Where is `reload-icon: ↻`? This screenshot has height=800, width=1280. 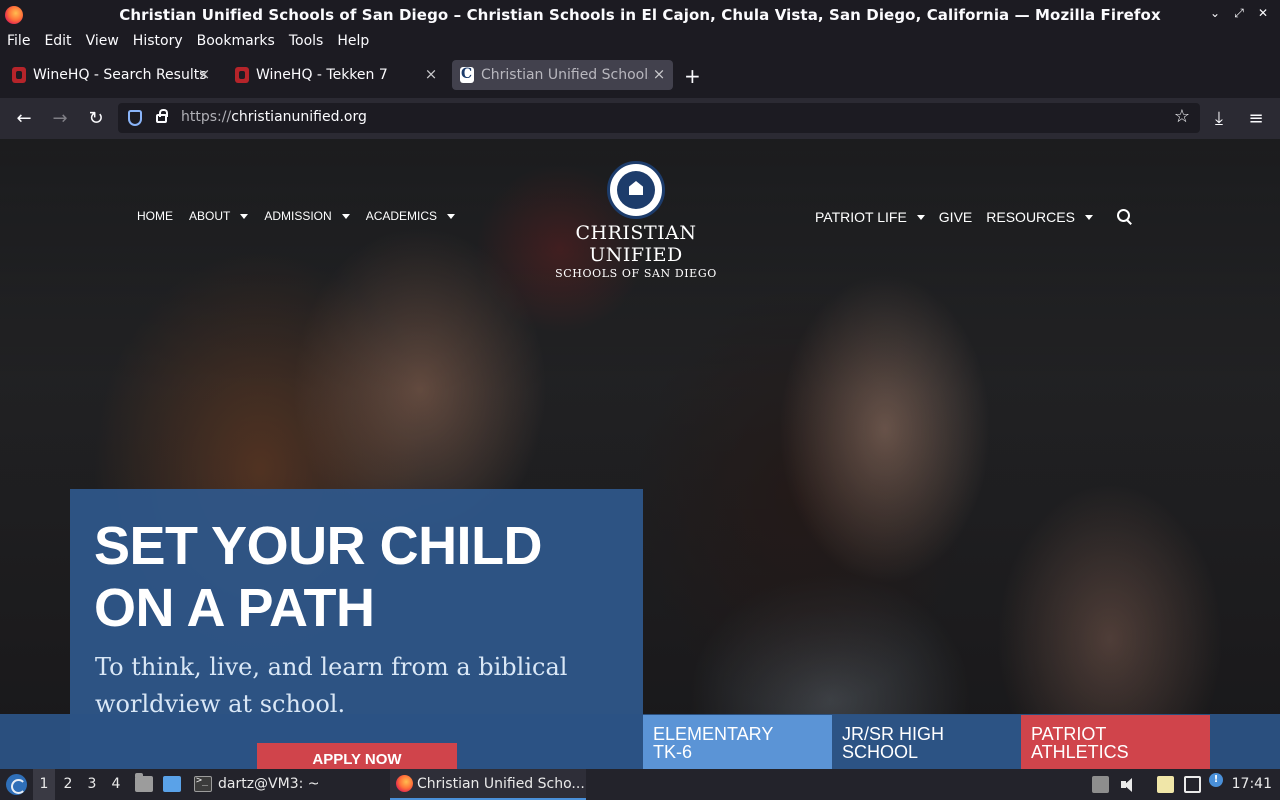
reload-icon: ↻ is located at coordinates (96, 119).